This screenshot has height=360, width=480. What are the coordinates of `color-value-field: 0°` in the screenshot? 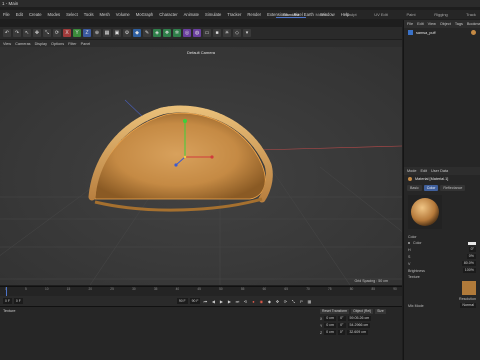 It's located at (472, 249).